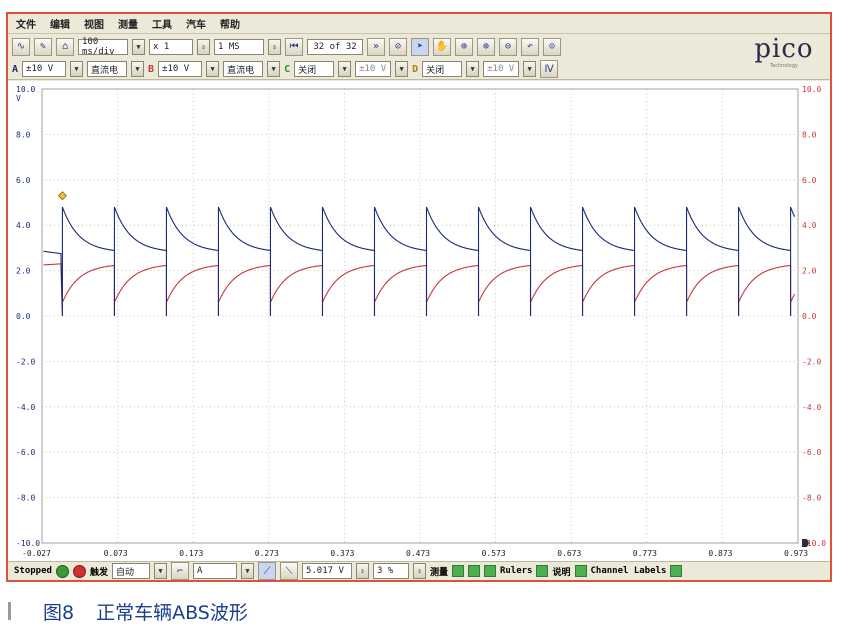 This screenshot has height=637, width=852. I want to click on pointer-icon: ➤, so click(420, 46).